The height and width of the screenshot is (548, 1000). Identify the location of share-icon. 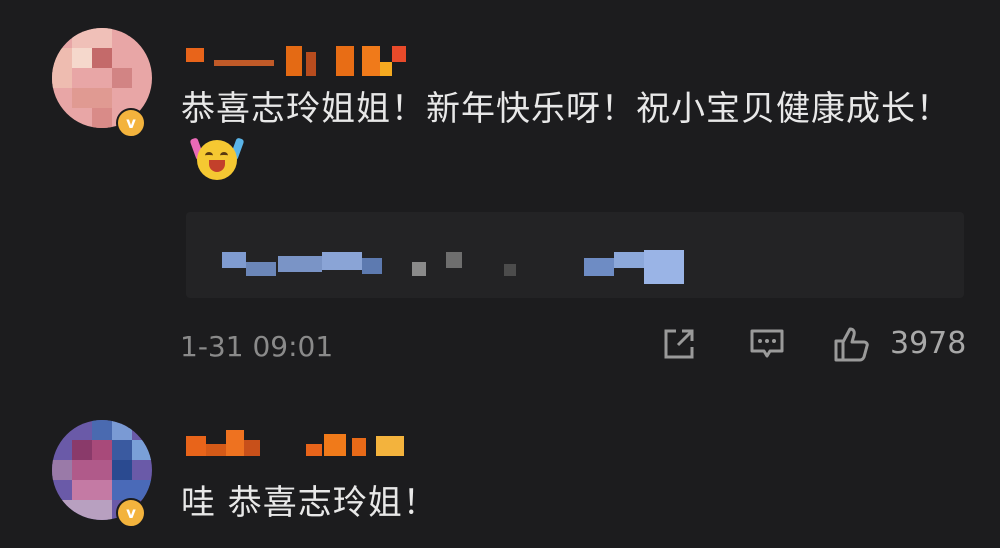
(679, 344).